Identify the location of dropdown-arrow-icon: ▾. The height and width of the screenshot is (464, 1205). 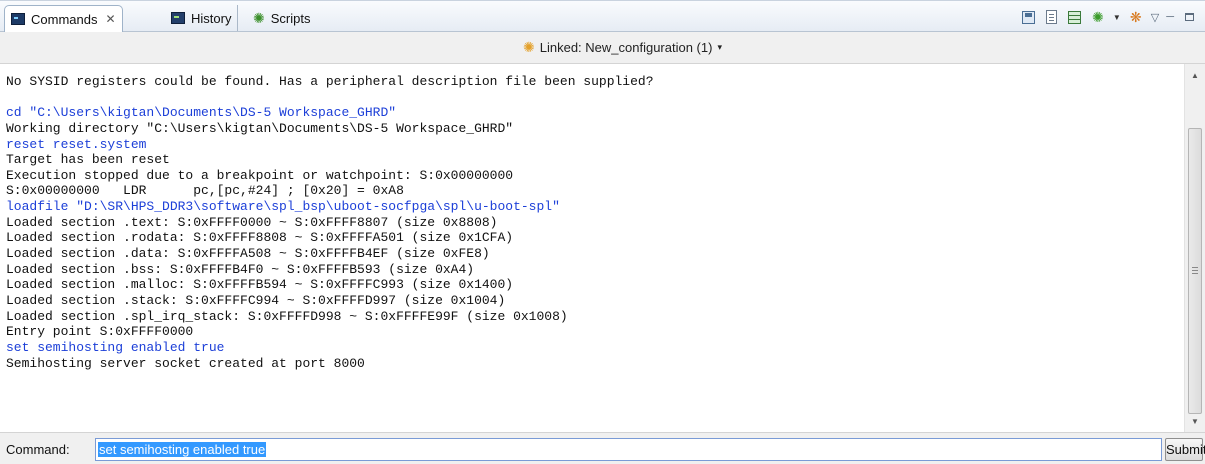
(719, 47).